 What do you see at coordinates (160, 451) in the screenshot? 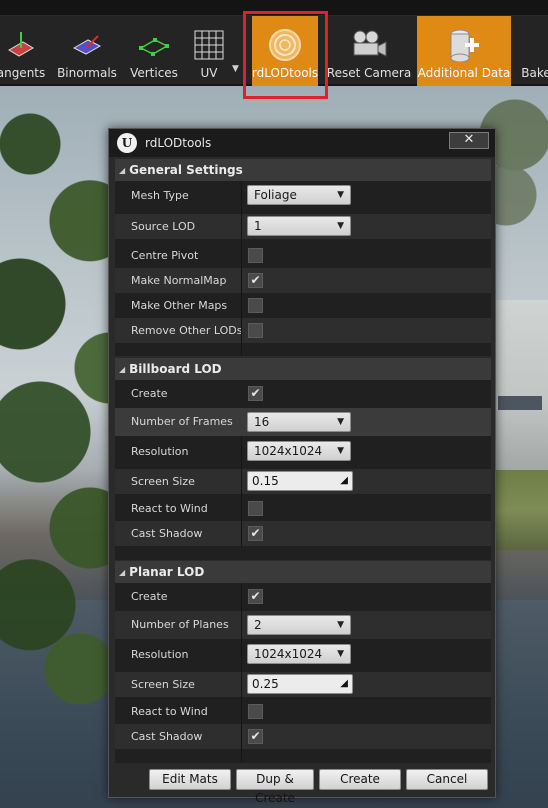
I see `billboard-resolution-label: Resolution` at bounding box center [160, 451].